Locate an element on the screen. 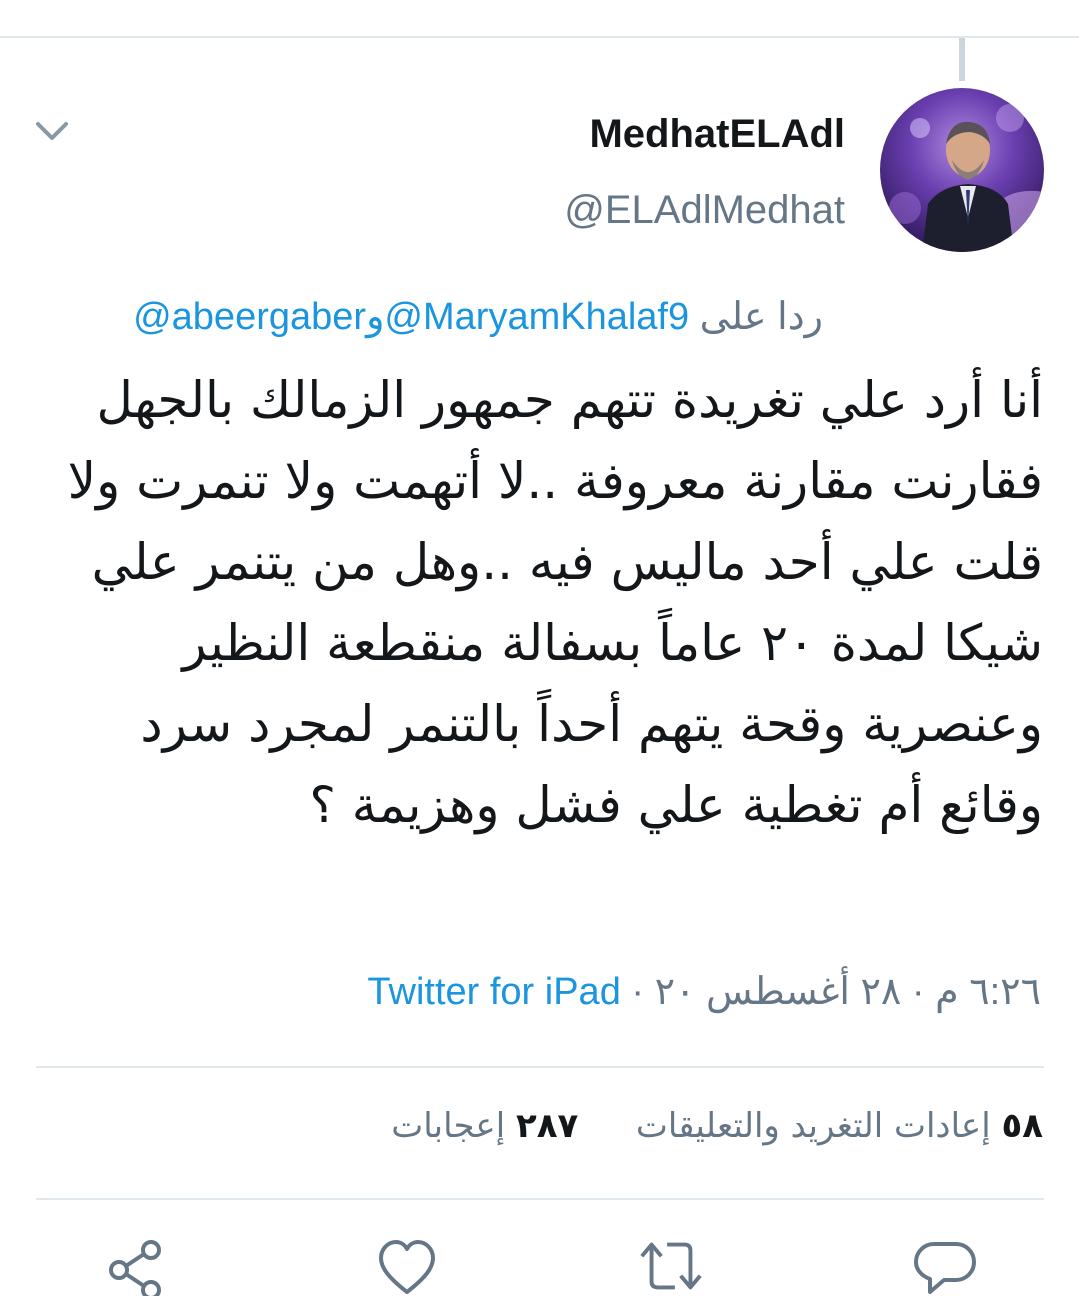  heart-icon is located at coordinates (407, 1267).